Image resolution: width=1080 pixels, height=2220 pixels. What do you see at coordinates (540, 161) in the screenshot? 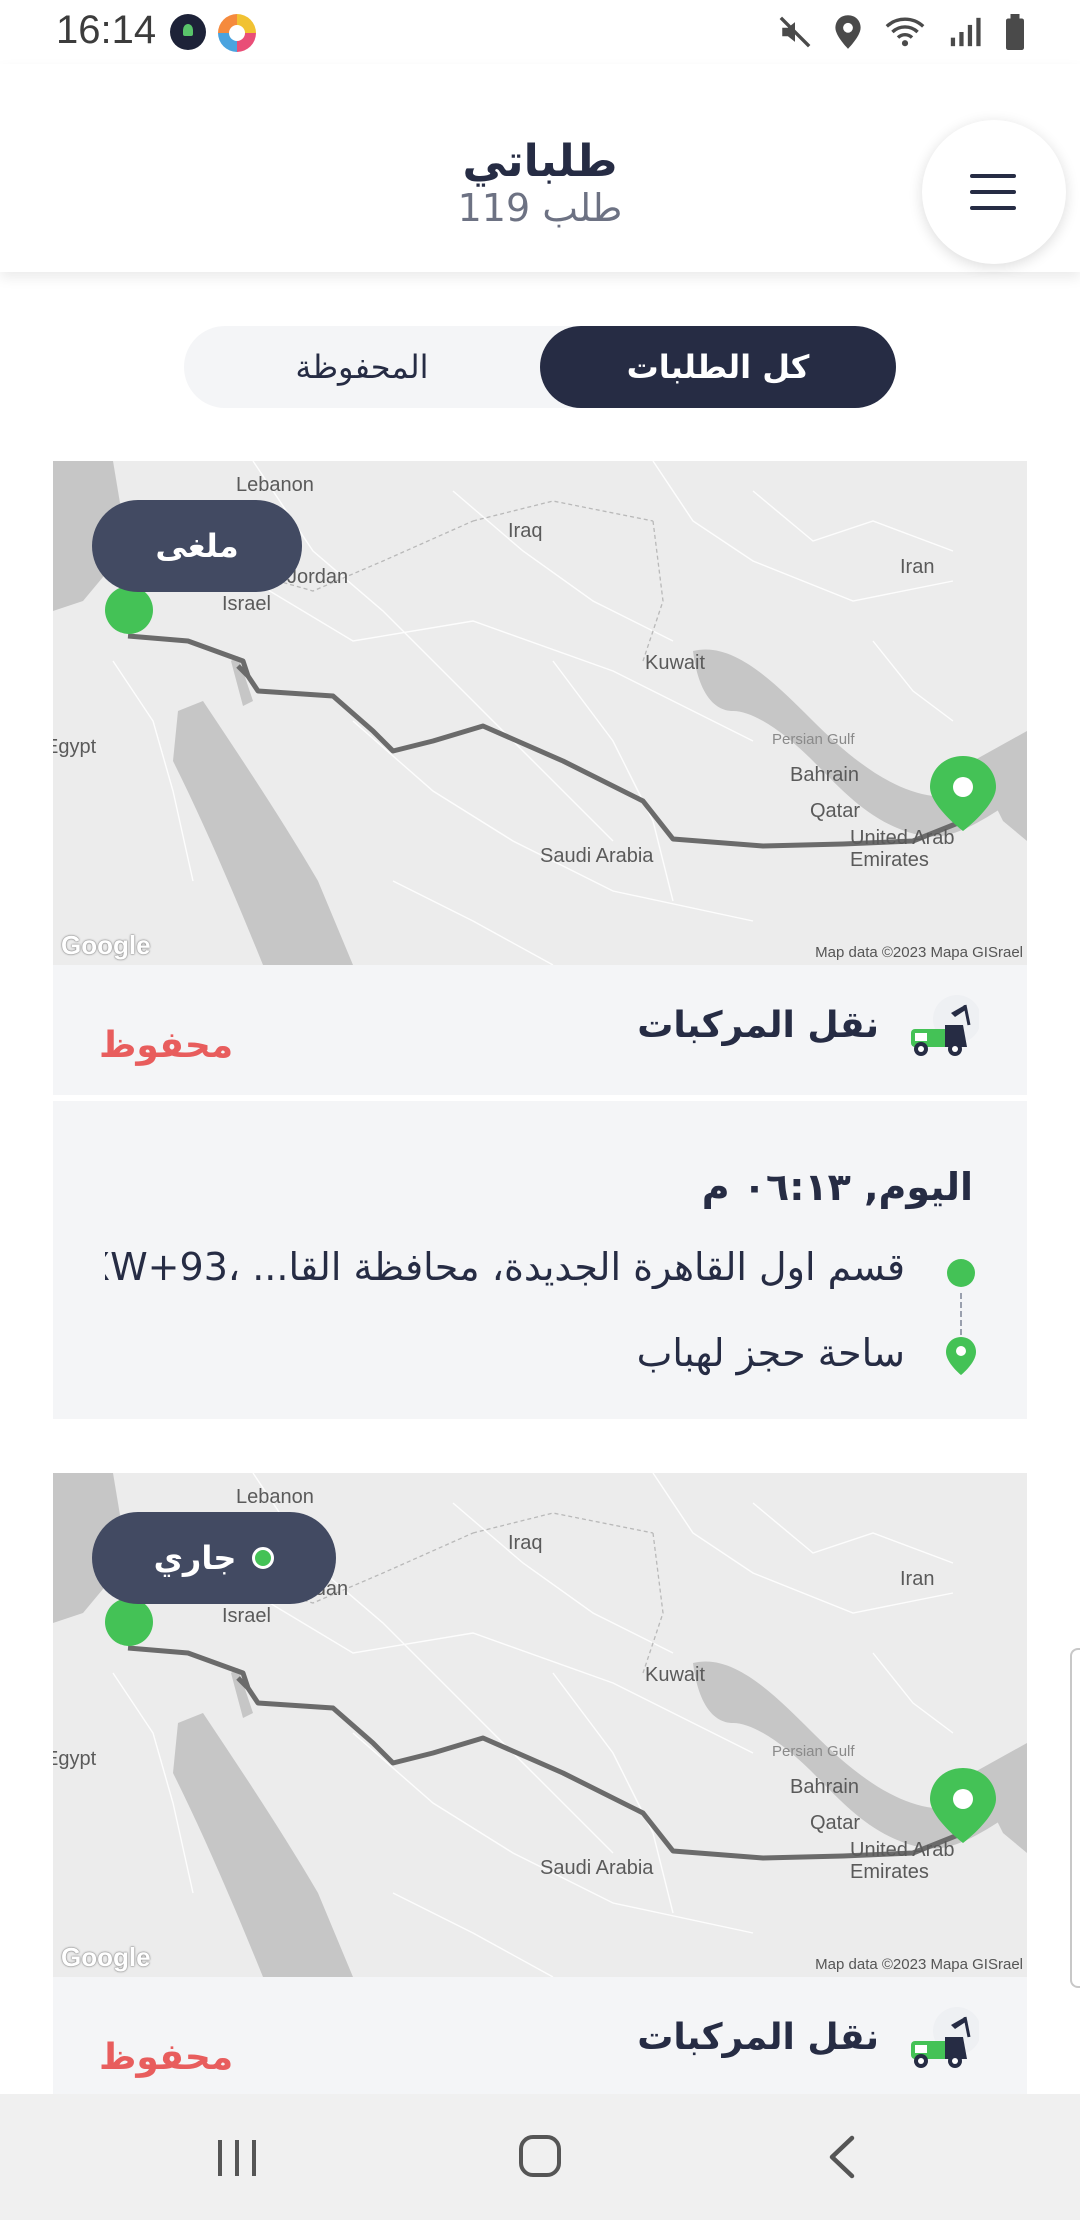
I see `page-title: طلباتي` at bounding box center [540, 161].